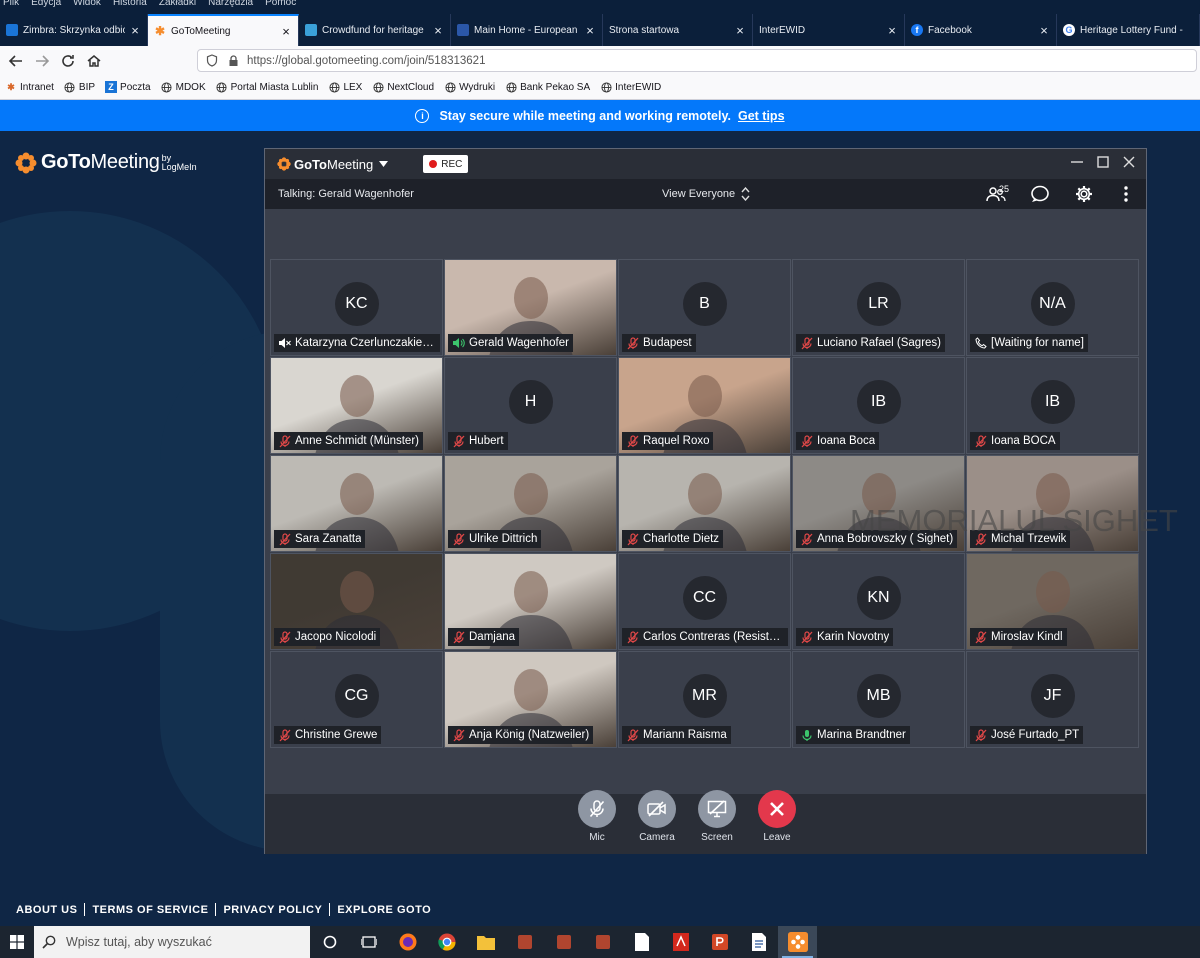 This screenshot has width=1200, height=958. Describe the element at coordinates (17, 942) in the screenshot. I see `start-button` at that location.